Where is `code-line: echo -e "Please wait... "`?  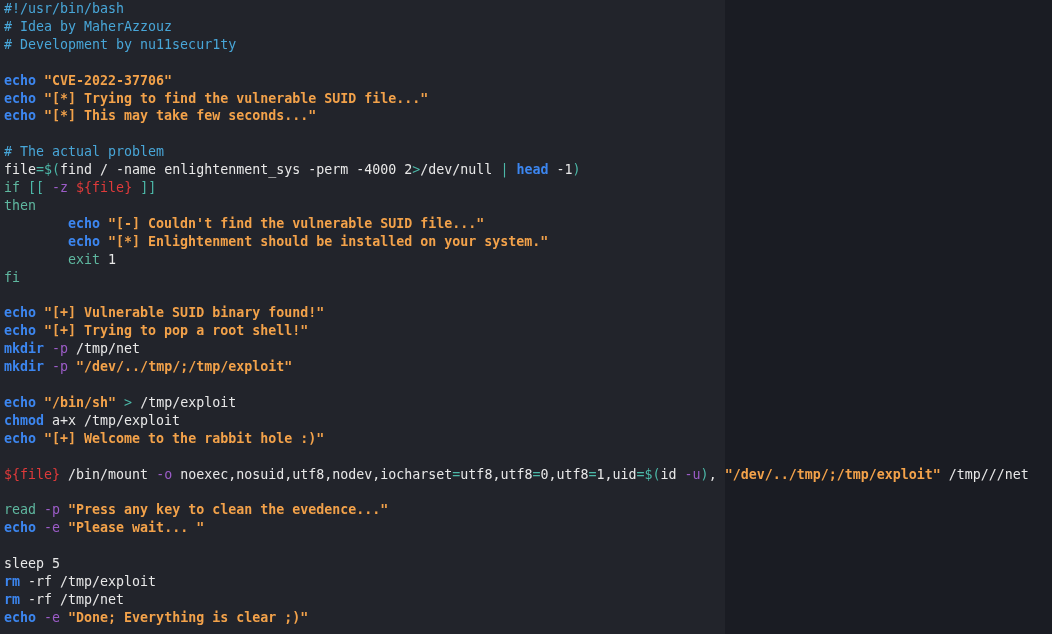
code-line: echo -e "Please wait... " is located at coordinates (104, 528).